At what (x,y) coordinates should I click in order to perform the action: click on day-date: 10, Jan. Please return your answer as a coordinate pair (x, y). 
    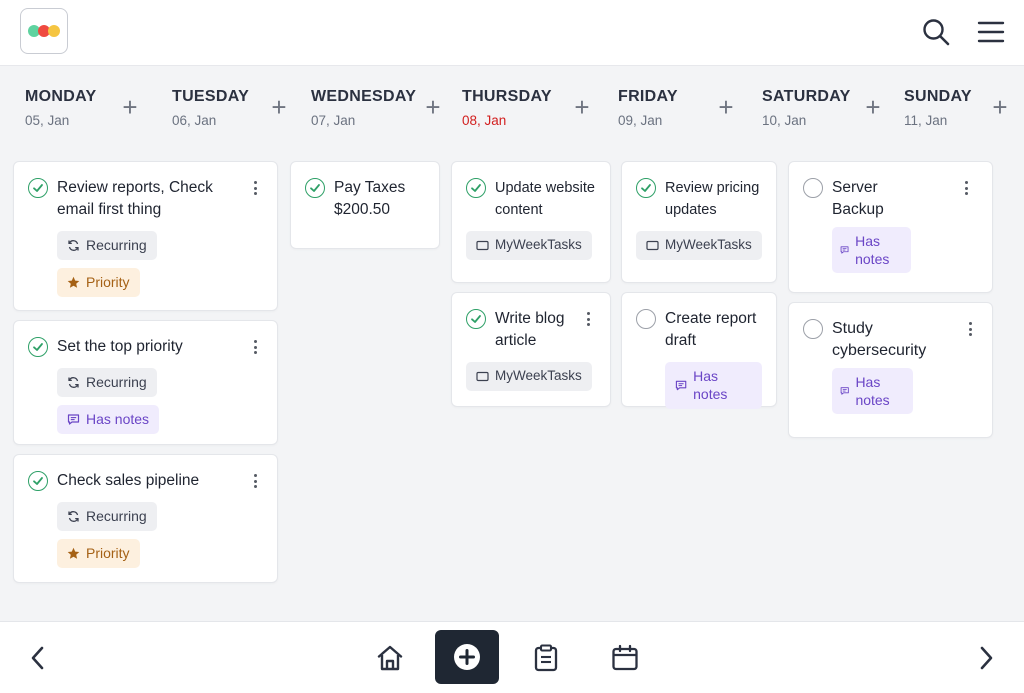
    Looking at the image, I should click on (784, 120).